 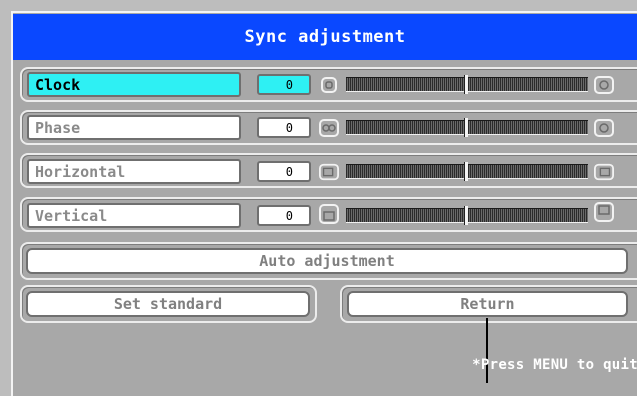 I want to click on clock-slider-center-tick, so click(x=466, y=84).